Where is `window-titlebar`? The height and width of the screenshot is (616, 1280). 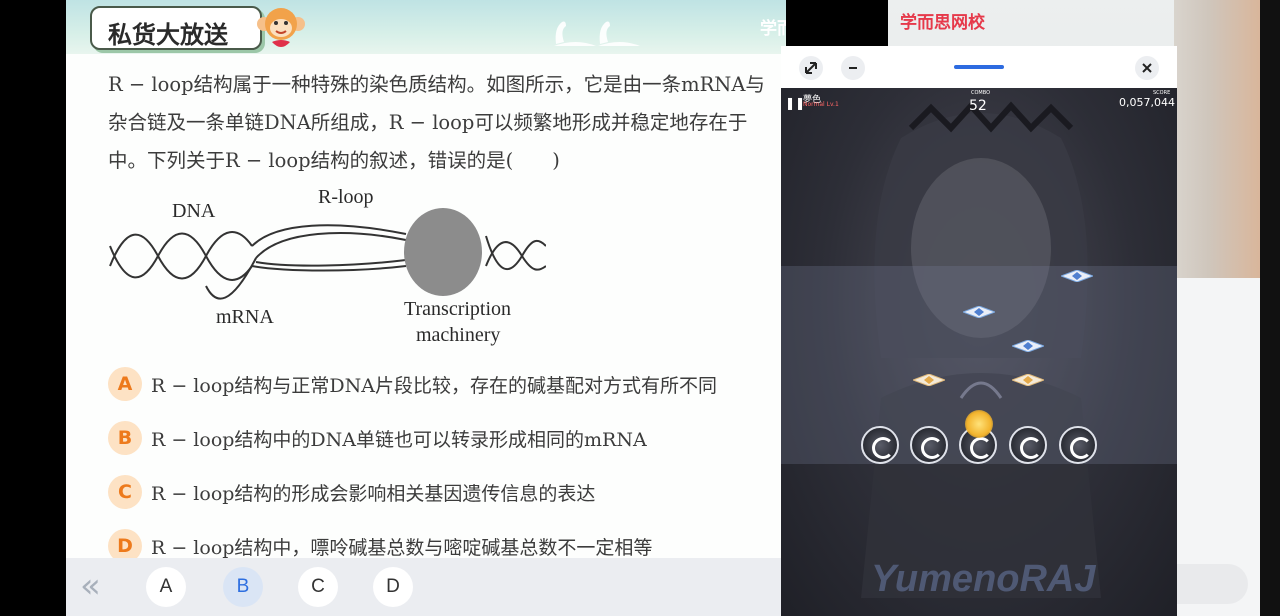
window-titlebar is located at coordinates (979, 67).